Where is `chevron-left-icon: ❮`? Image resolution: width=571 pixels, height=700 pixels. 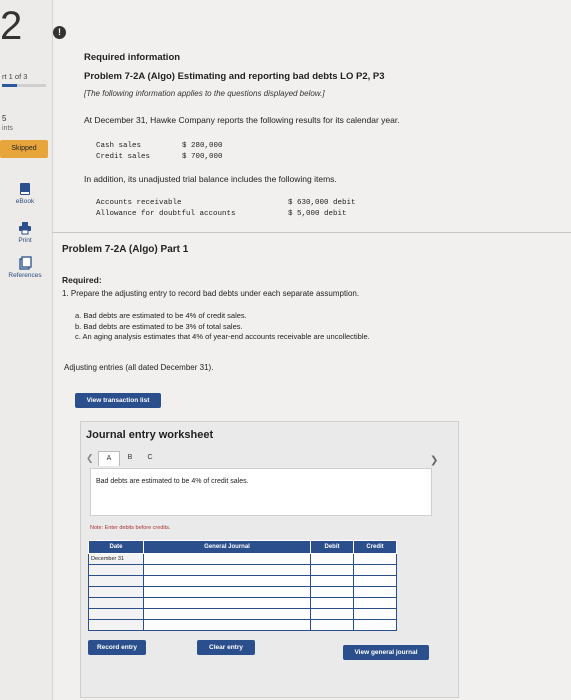
chevron-left-icon: ❮ is located at coordinates (92, 458).